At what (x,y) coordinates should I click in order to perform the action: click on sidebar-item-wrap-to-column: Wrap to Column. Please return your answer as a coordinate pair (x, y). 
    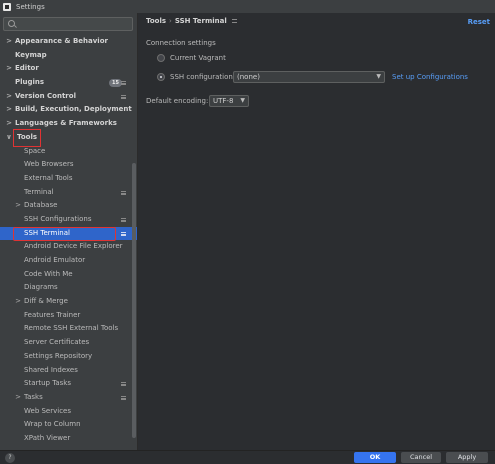
    Looking at the image, I should click on (68, 425).